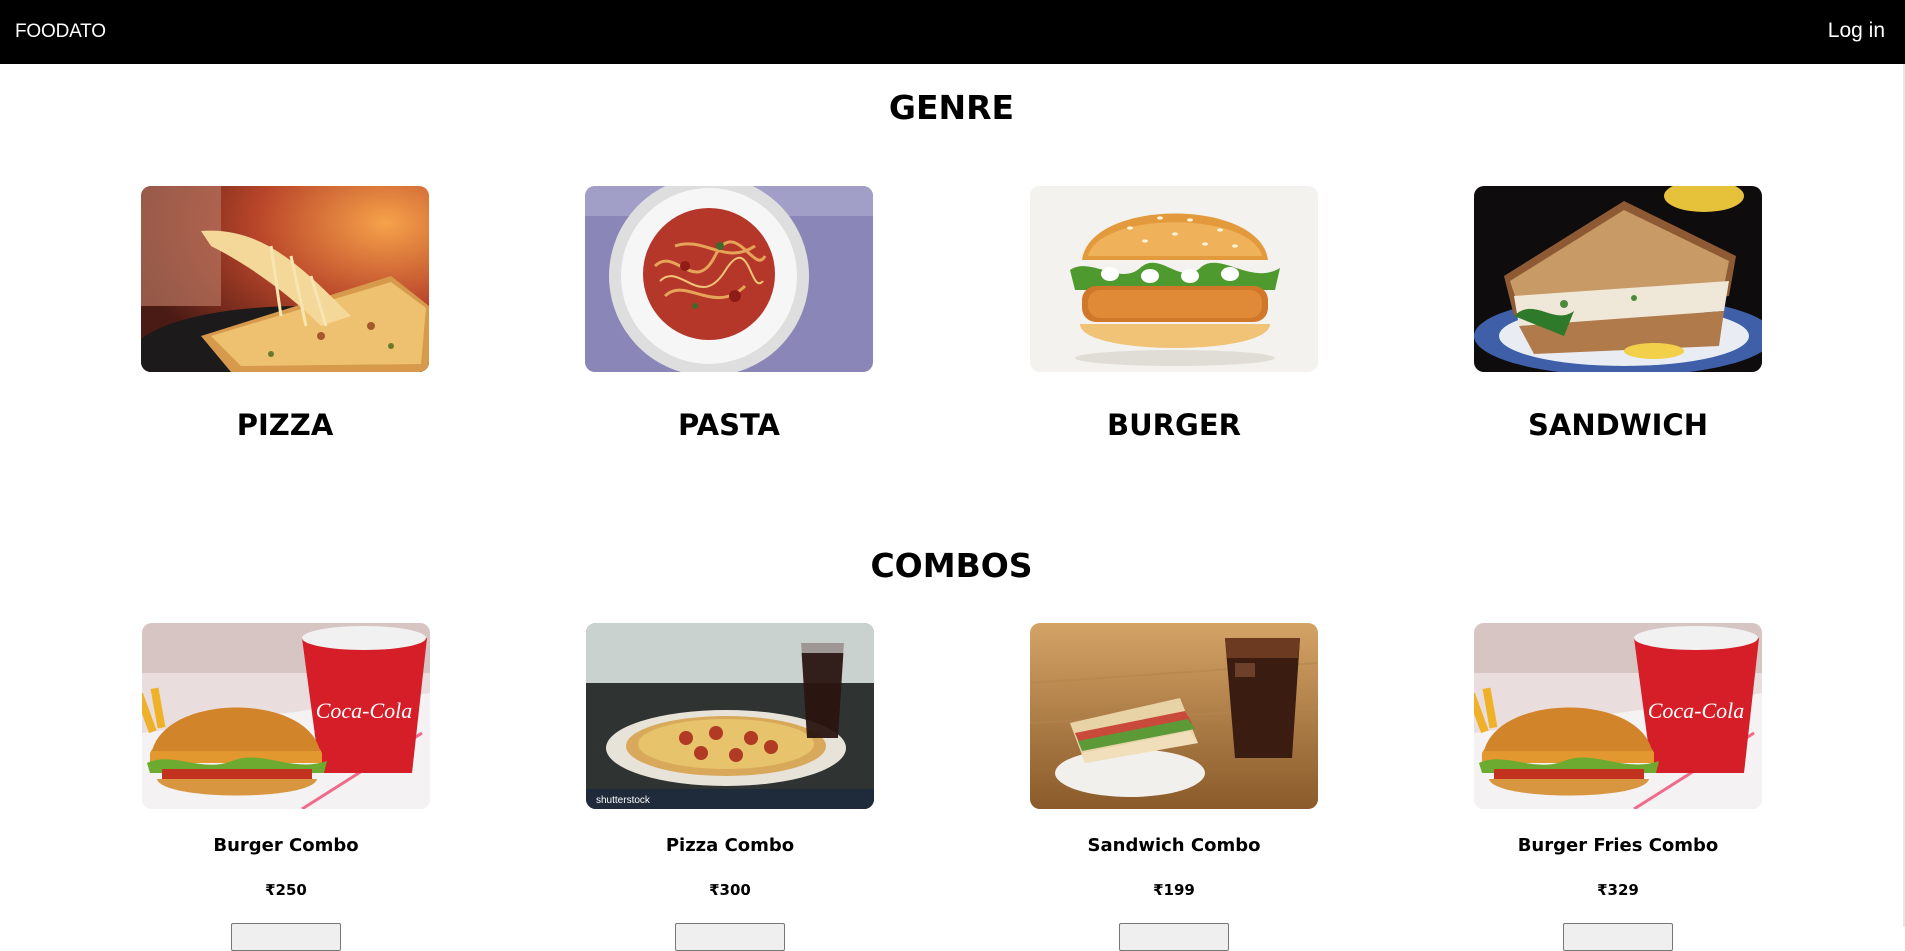 The height and width of the screenshot is (951, 1905). What do you see at coordinates (730, 845) in the screenshot?
I see `combo-name: Pizza Combo` at bounding box center [730, 845].